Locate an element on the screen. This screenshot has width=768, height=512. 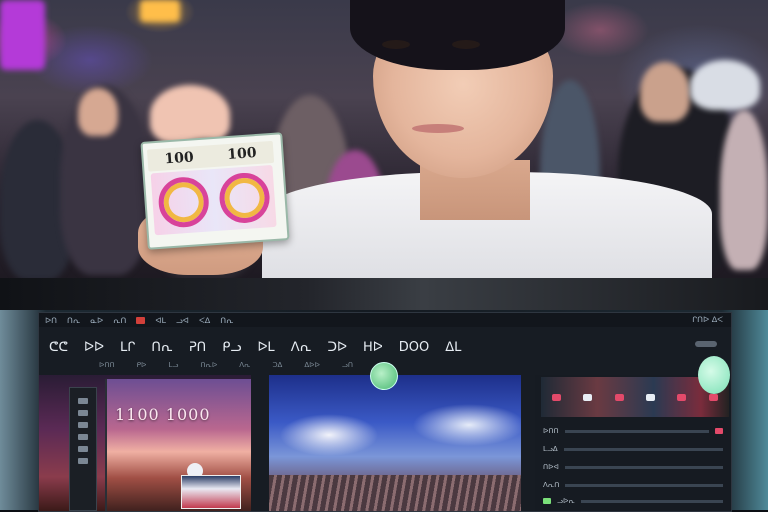
menu-item: ᐸᐃ is located at coordinates (204, 320).